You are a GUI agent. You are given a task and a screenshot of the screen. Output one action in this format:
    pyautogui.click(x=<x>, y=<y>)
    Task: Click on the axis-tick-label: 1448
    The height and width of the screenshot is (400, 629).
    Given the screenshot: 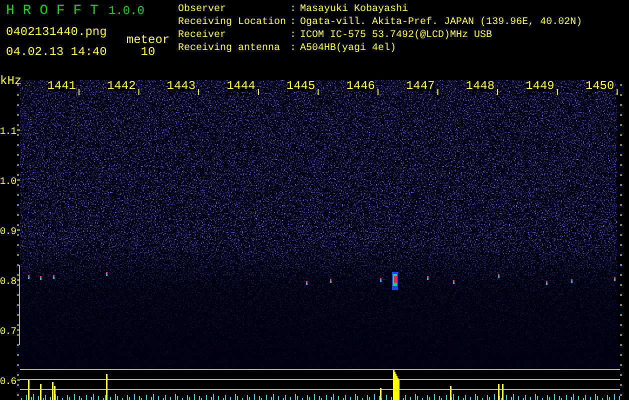 What is the action you would take?
    pyautogui.click(x=480, y=86)
    